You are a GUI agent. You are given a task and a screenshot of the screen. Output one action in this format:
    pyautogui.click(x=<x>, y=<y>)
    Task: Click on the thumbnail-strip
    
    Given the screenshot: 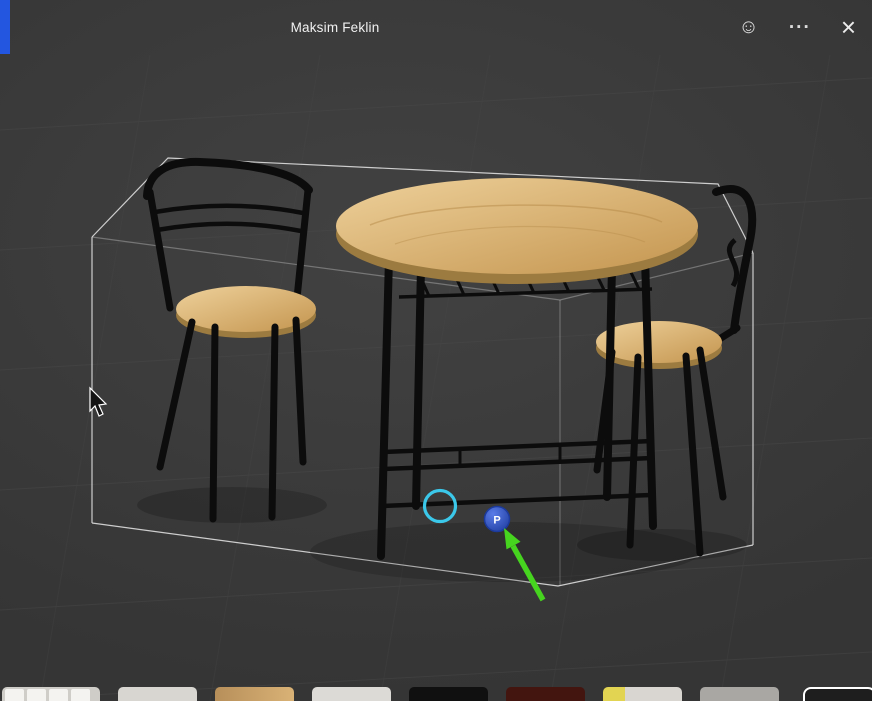 What is the action you would take?
    pyautogui.click(x=437, y=694)
    